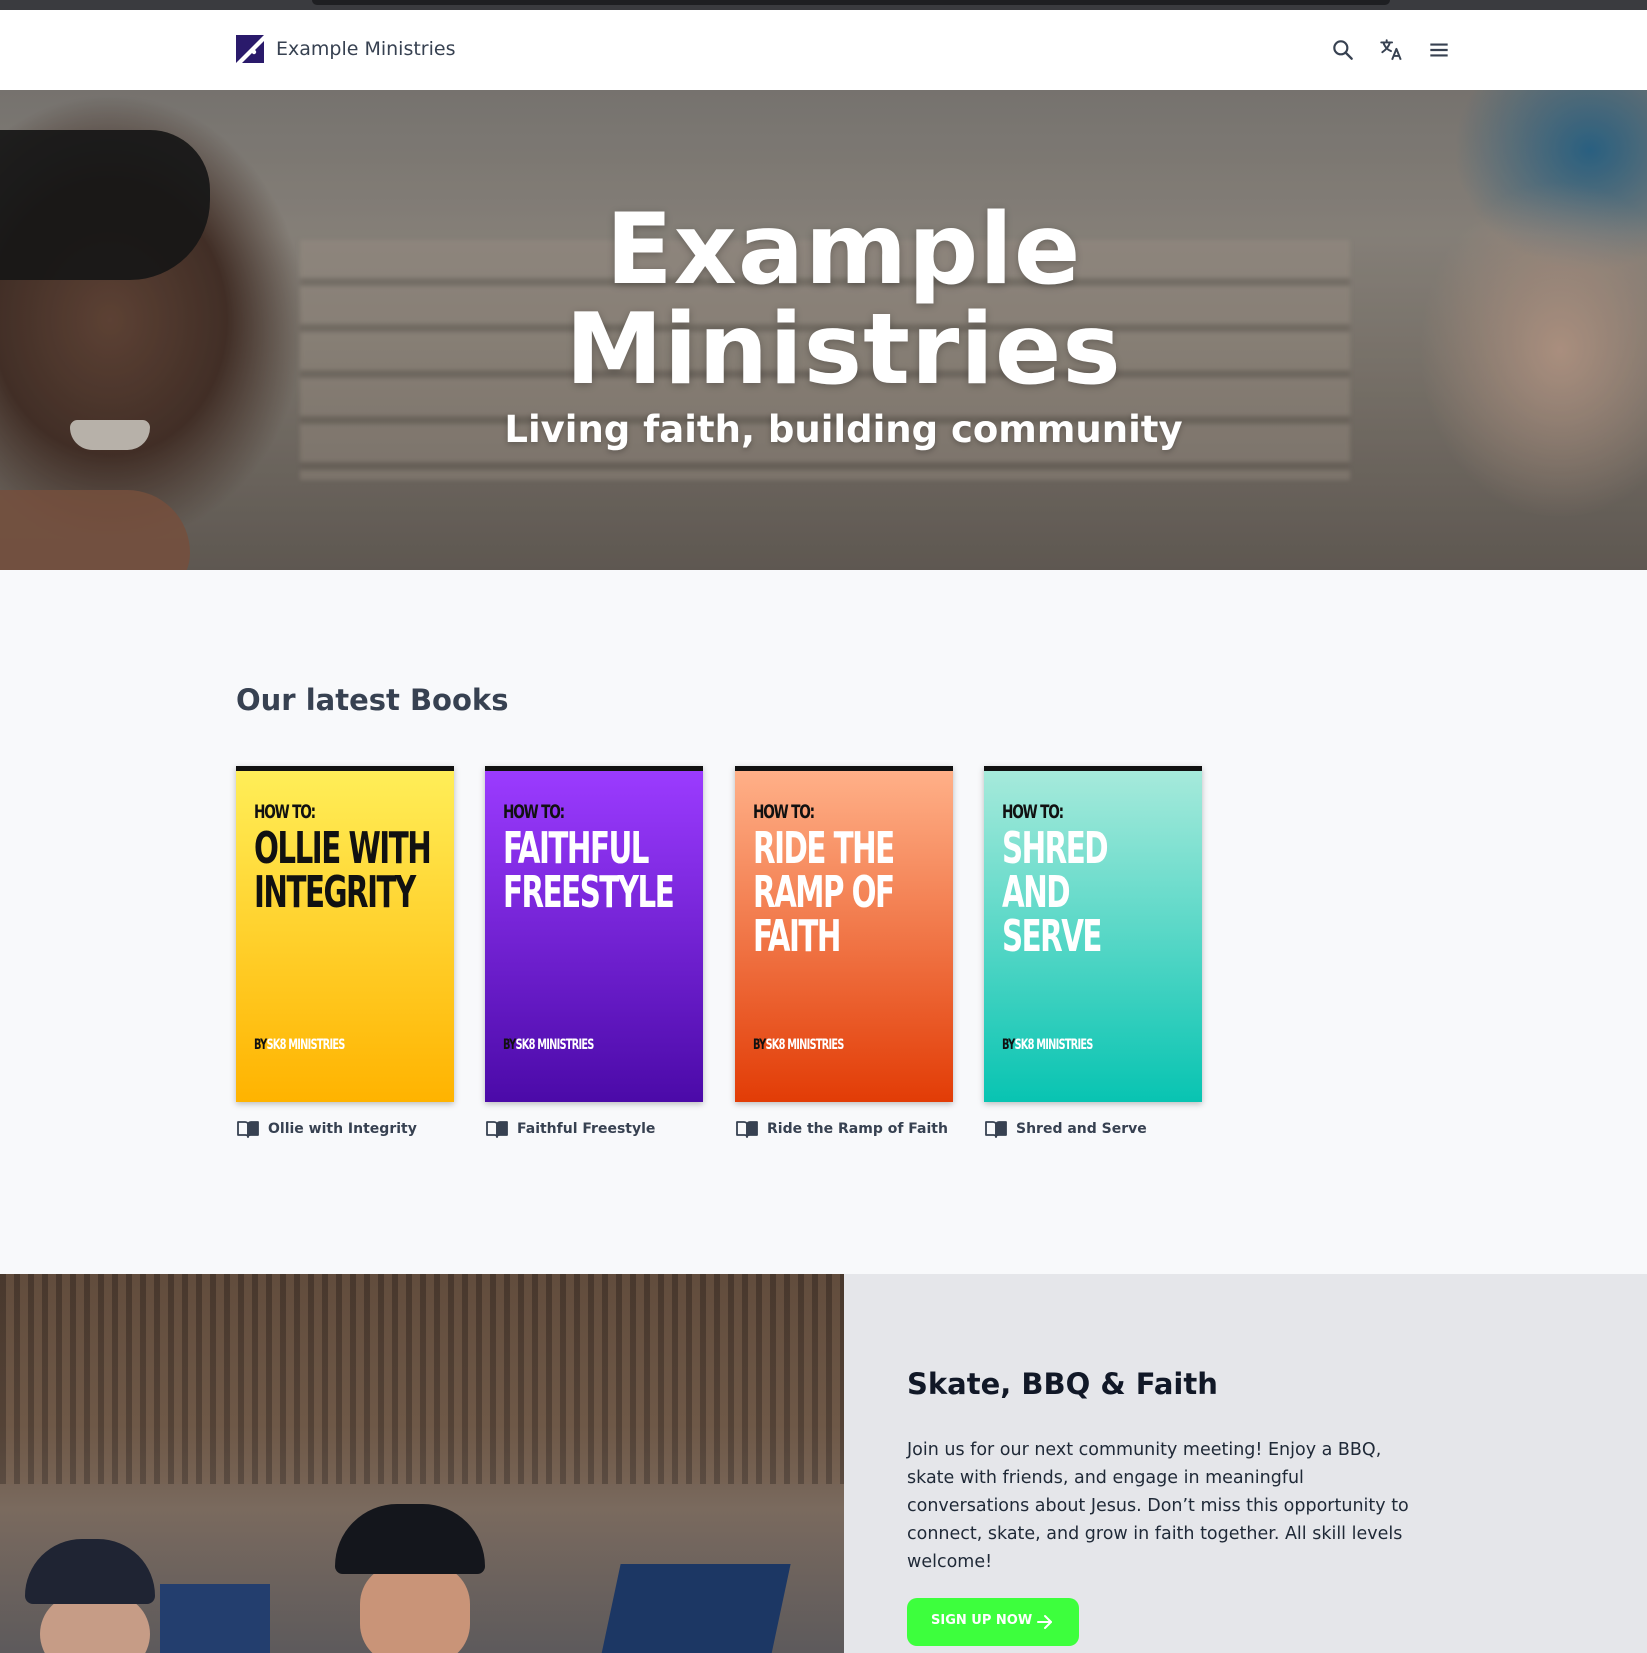  What do you see at coordinates (372, 700) in the screenshot?
I see `books-section-title: Our latest Books` at bounding box center [372, 700].